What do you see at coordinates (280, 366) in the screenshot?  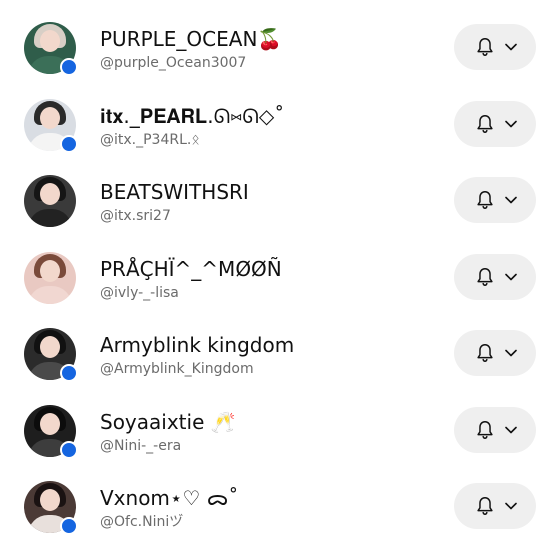 I see `channel-row: Armyblink kingdom @Armyblink_Kingdom` at bounding box center [280, 366].